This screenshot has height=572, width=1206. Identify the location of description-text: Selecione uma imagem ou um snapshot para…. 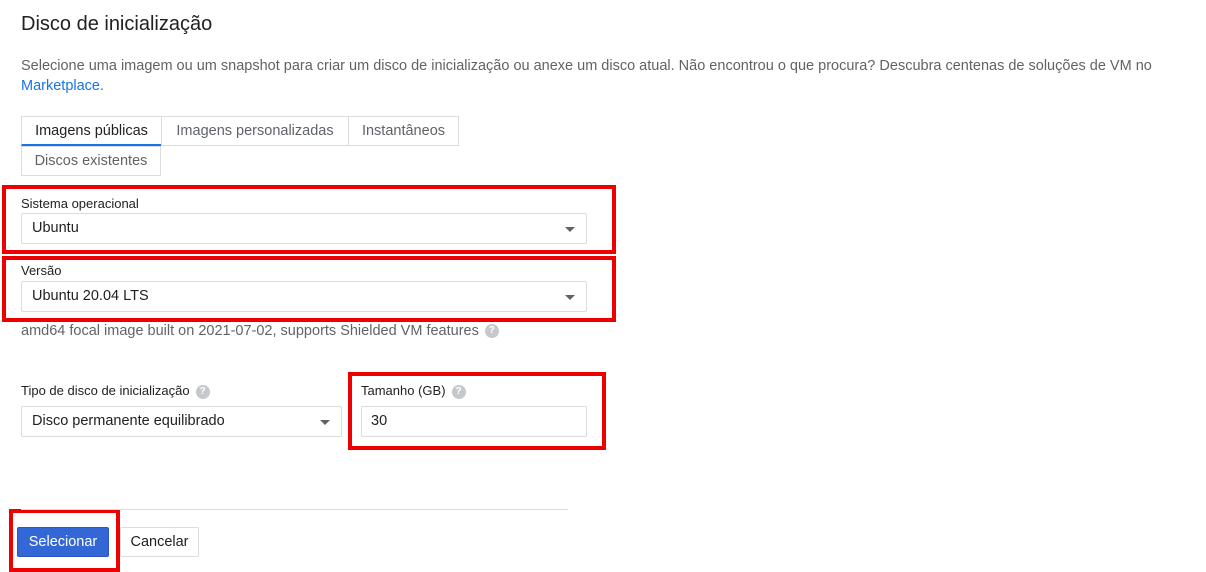
(586, 66).